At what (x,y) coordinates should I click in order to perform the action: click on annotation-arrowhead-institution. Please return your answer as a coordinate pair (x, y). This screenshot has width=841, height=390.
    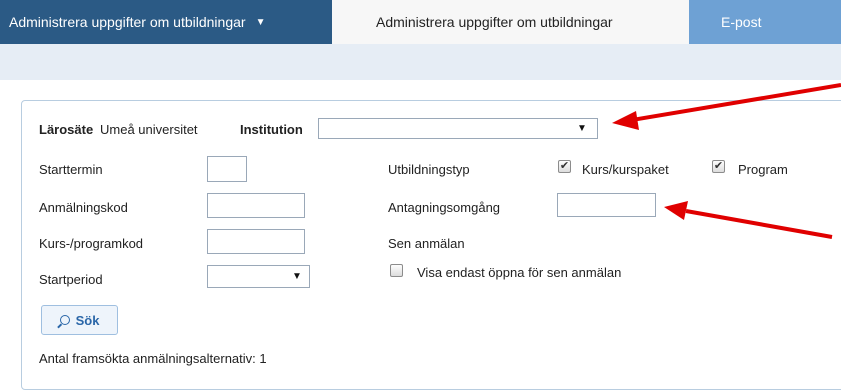
    Looking at the image, I should click on (625, 120).